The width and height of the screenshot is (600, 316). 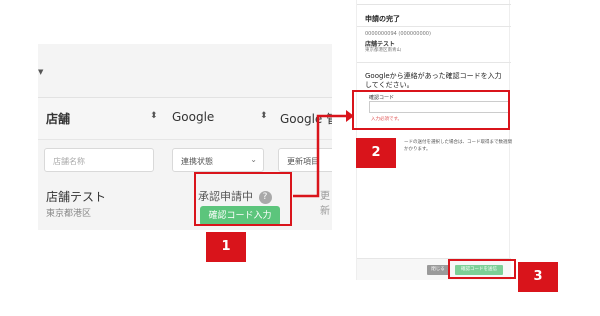 What do you see at coordinates (376, 153) in the screenshot?
I see `step-badge-2: 2` at bounding box center [376, 153].